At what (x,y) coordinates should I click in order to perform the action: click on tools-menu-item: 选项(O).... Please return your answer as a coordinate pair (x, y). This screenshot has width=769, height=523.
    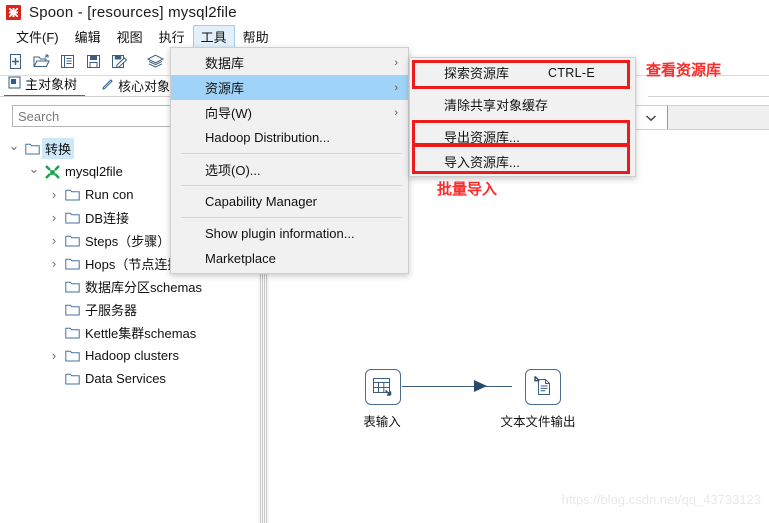
    Looking at the image, I should click on (289, 169).